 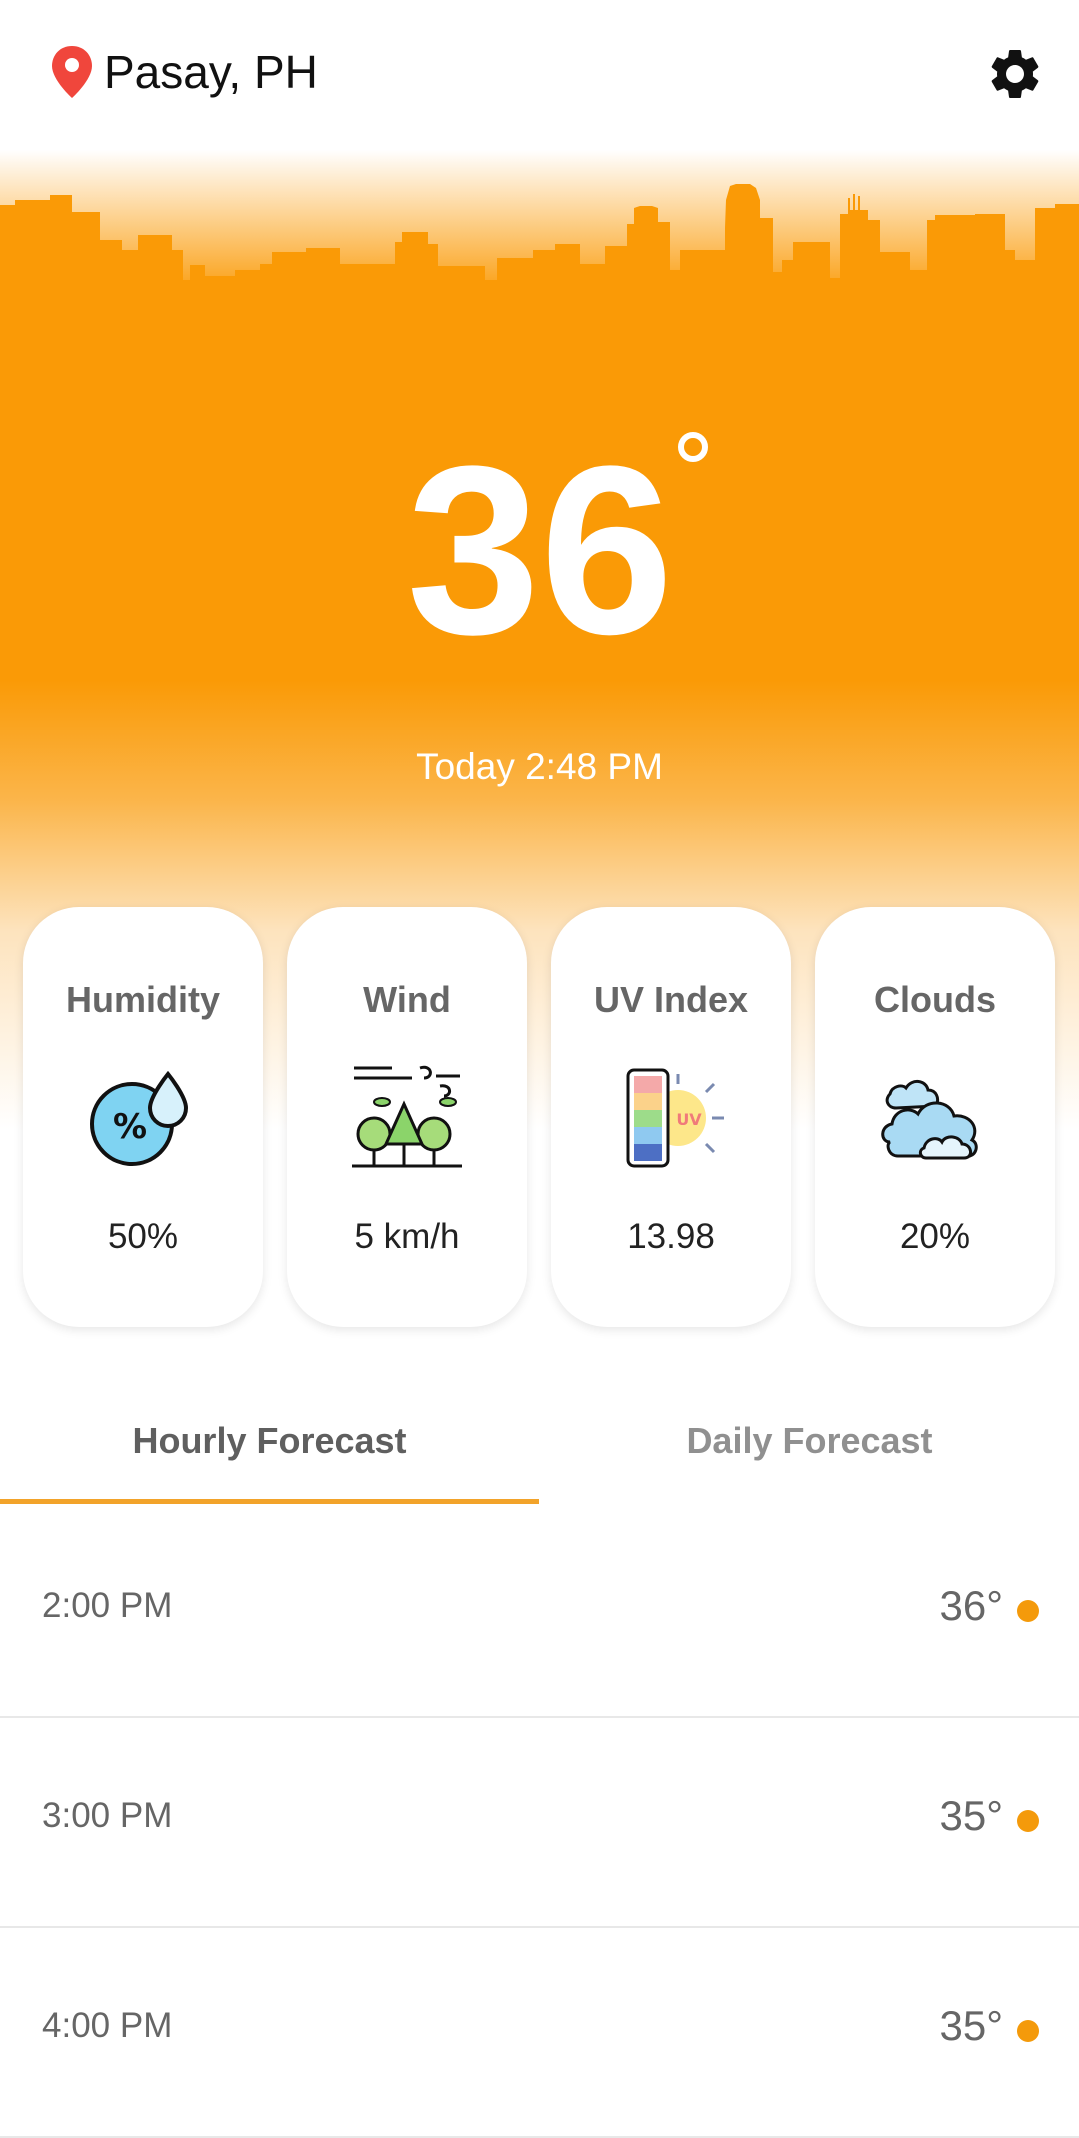 What do you see at coordinates (671, 999) in the screenshot?
I see `uv-index-title: UV Index` at bounding box center [671, 999].